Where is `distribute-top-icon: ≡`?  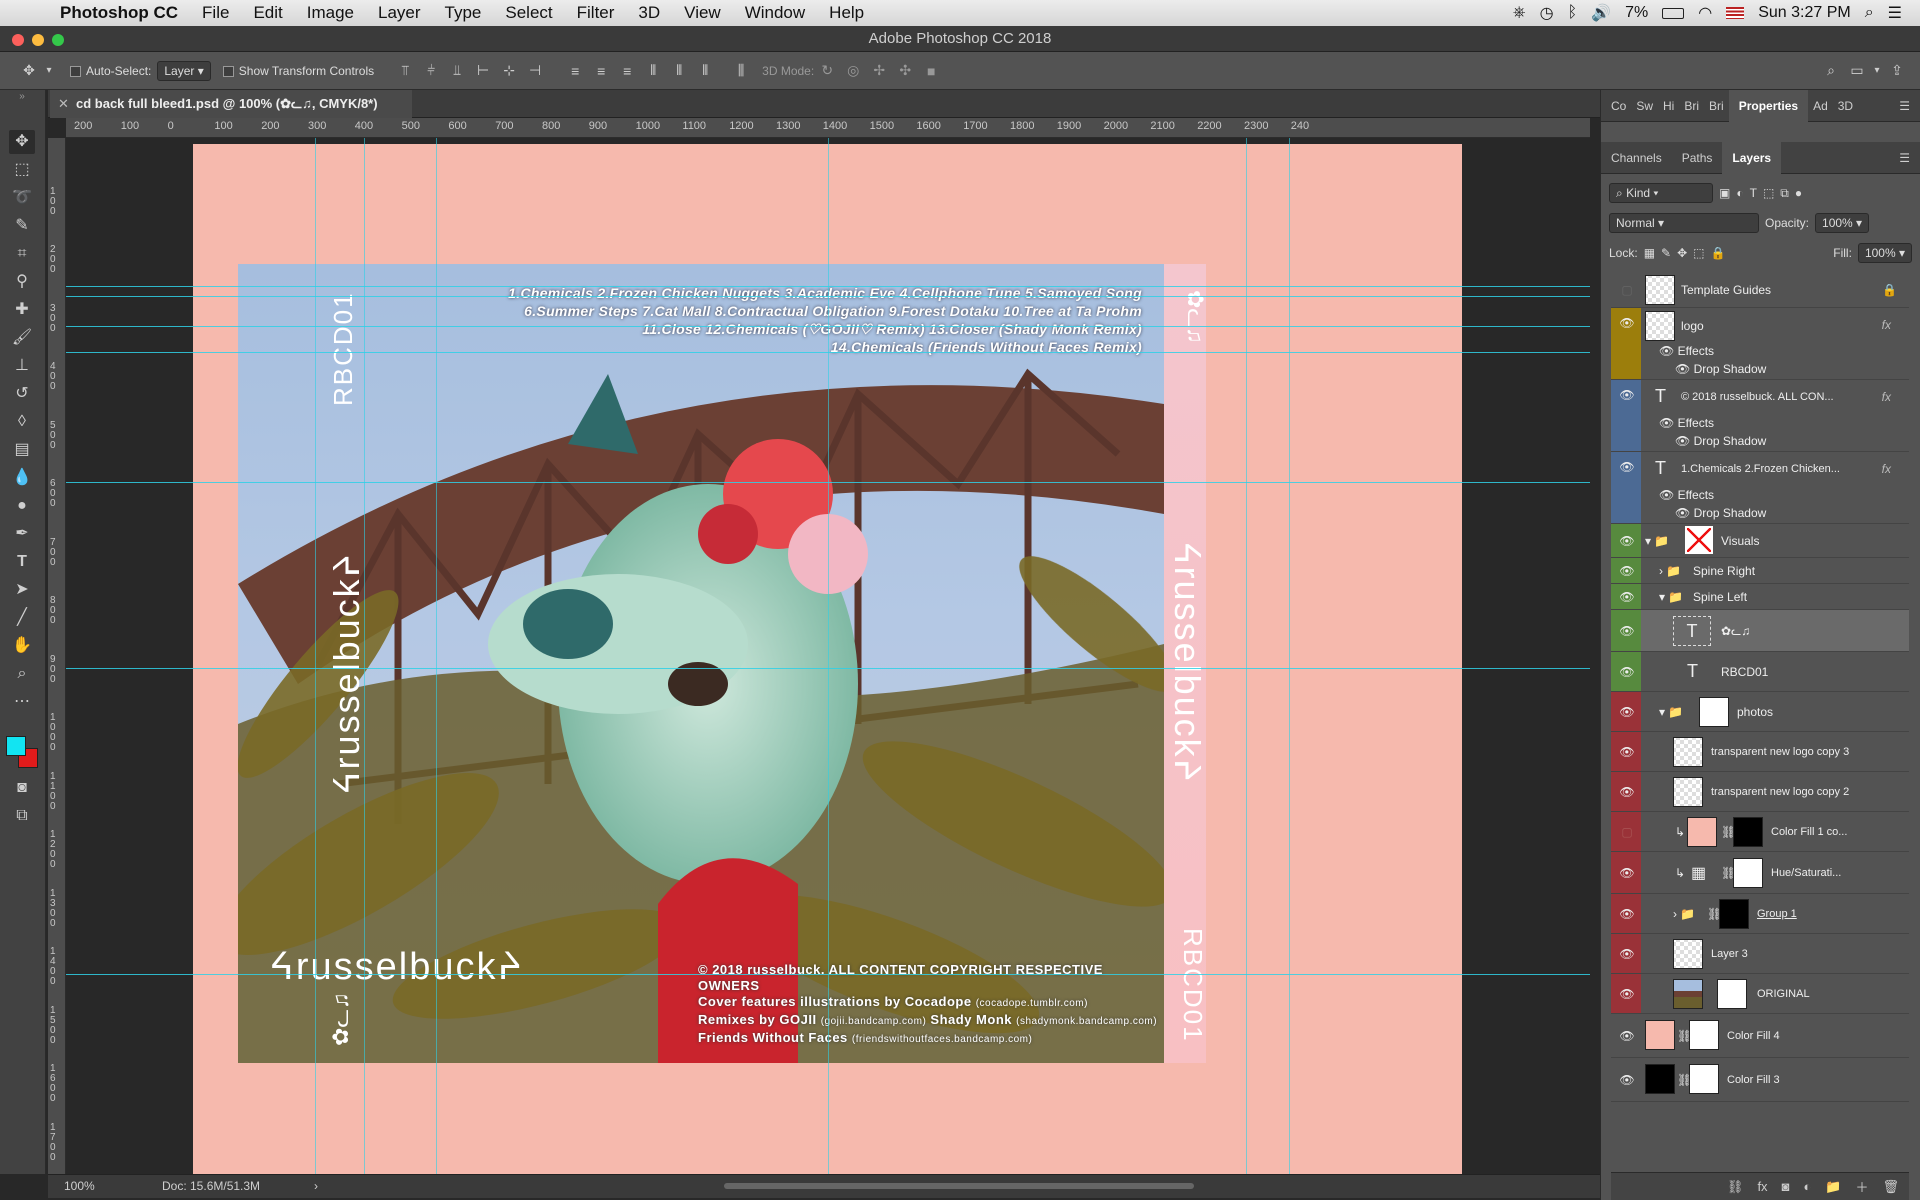
distribute-top-icon: ≡ is located at coordinates (575, 71).